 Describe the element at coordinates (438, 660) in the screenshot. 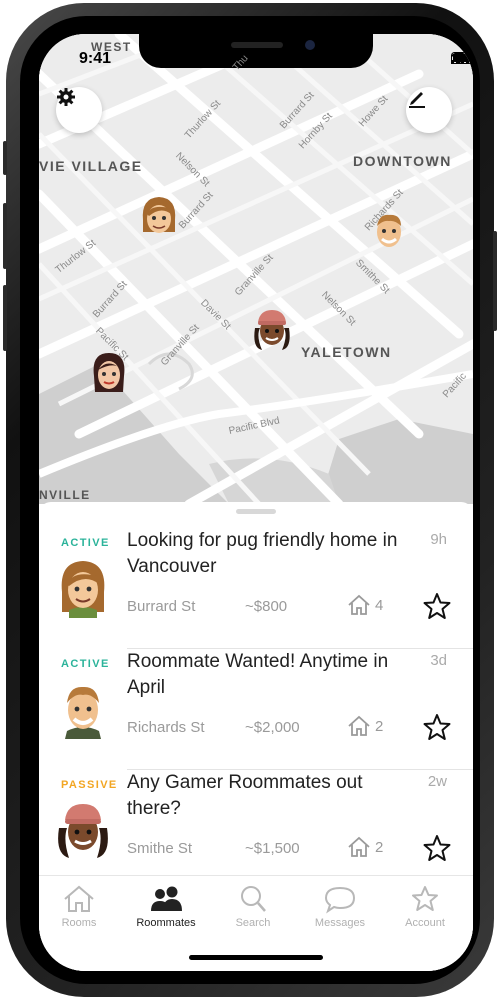

I see `listing-age: 3d` at that location.